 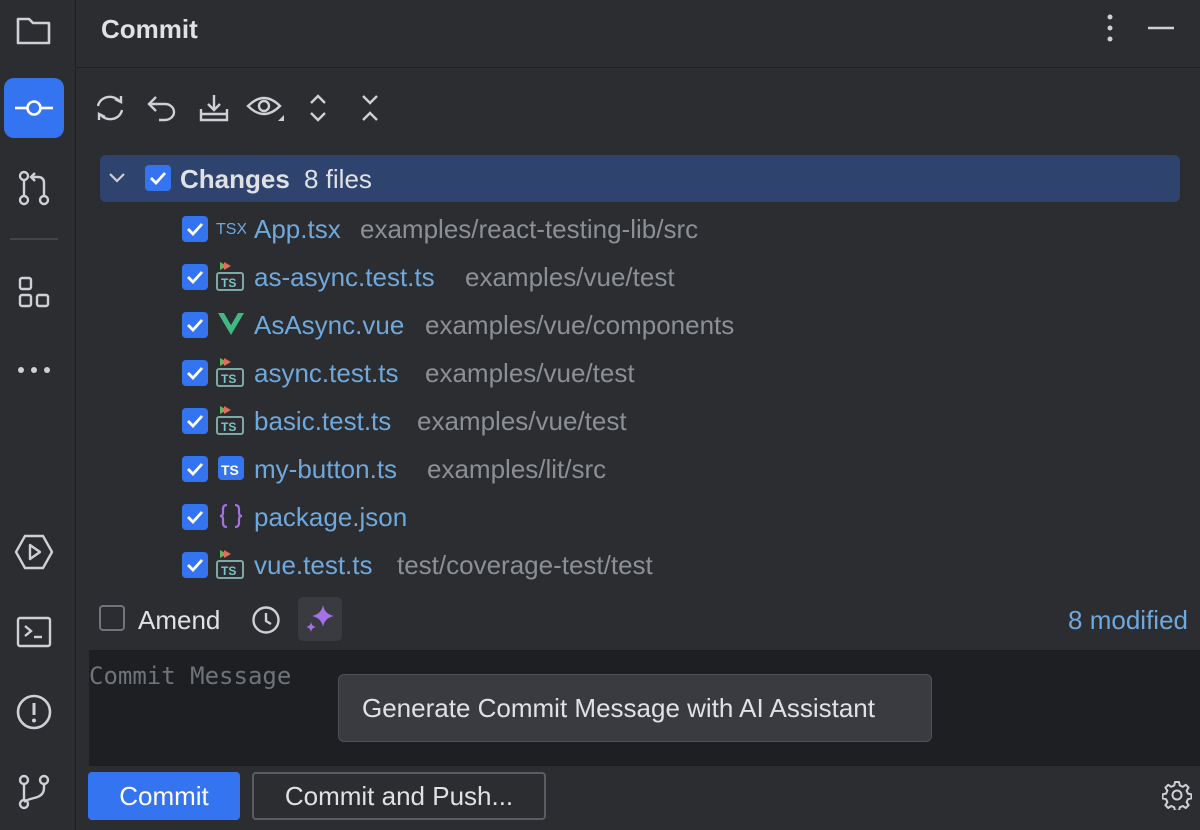 I want to click on changes-count: 8 files, so click(x=338, y=179).